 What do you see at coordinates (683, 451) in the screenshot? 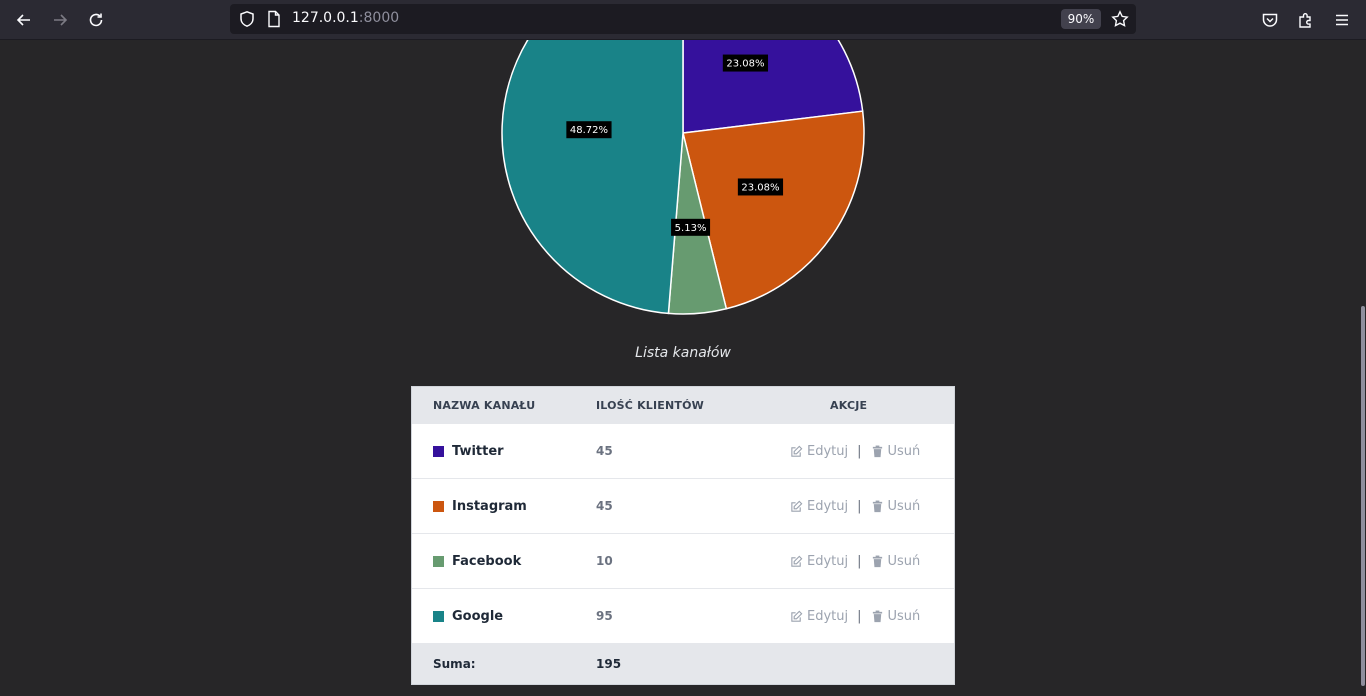
I see `table-row: Twitter 45 Edytuj | Usuń` at bounding box center [683, 451].